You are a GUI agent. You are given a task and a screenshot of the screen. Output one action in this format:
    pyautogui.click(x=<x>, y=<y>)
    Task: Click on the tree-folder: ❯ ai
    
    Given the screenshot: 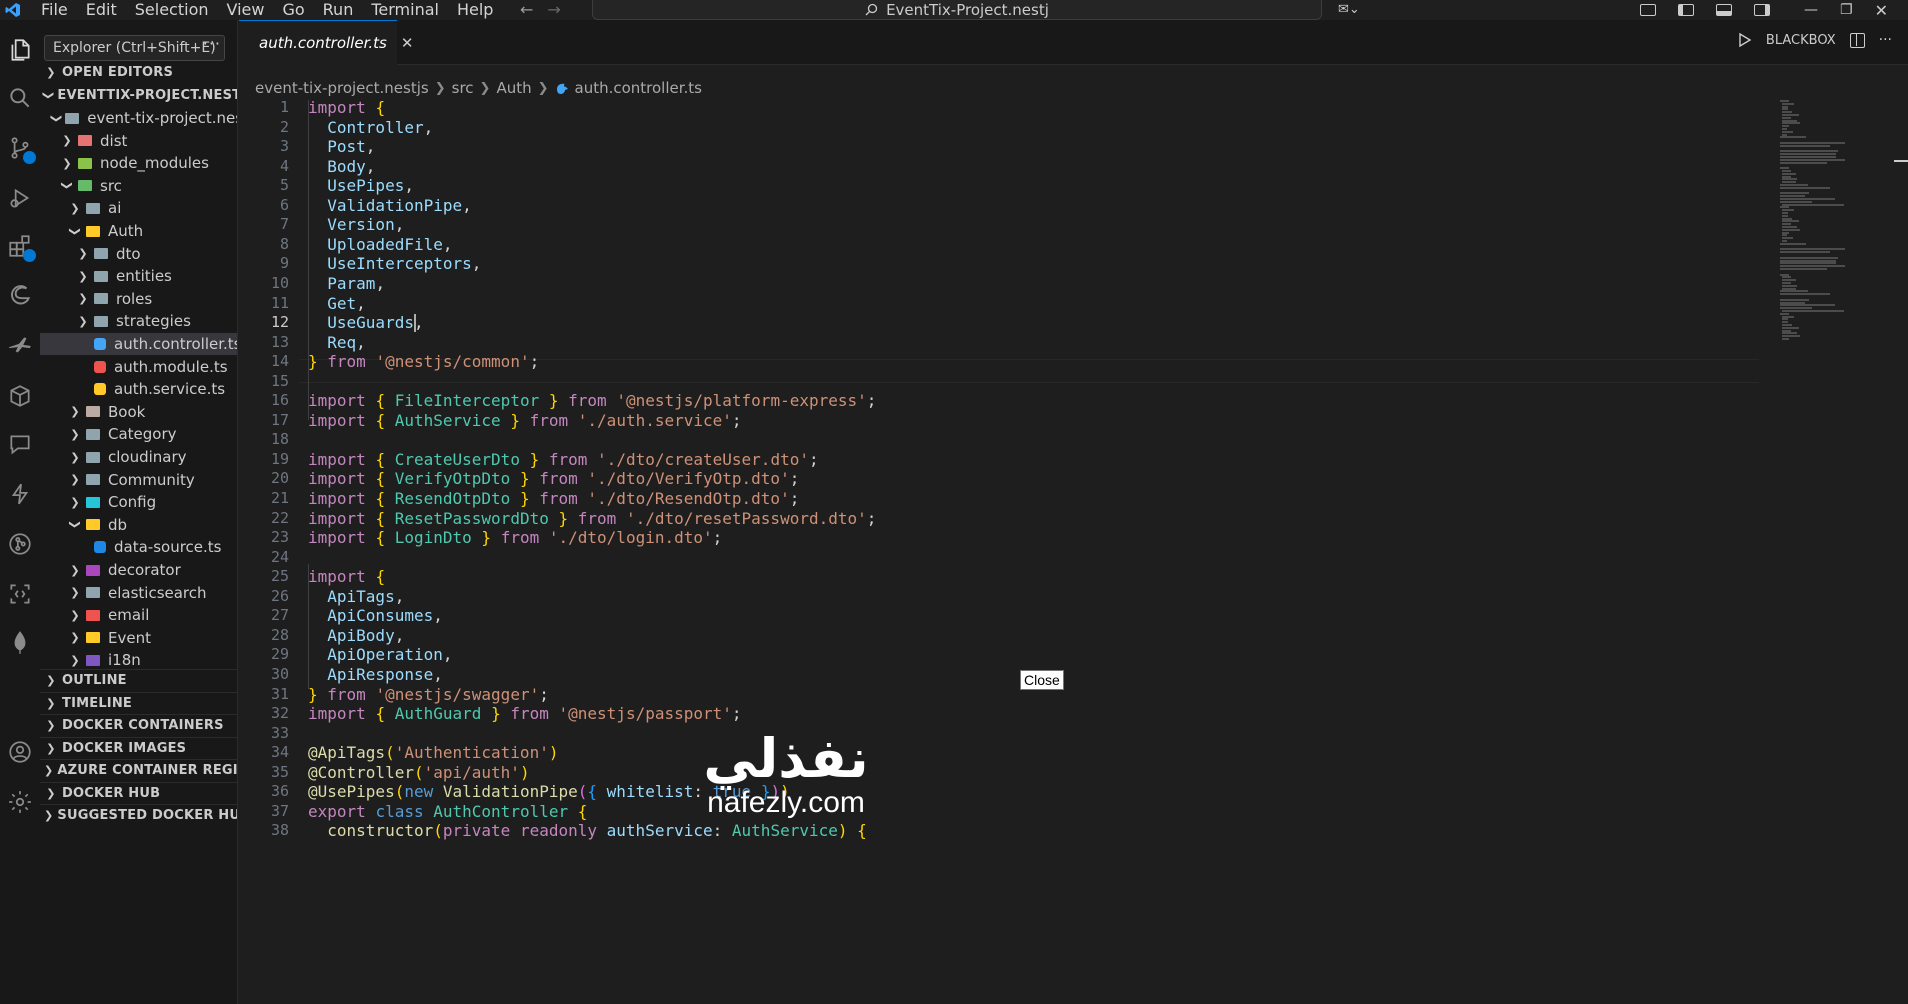 What is the action you would take?
    pyautogui.click(x=138, y=208)
    